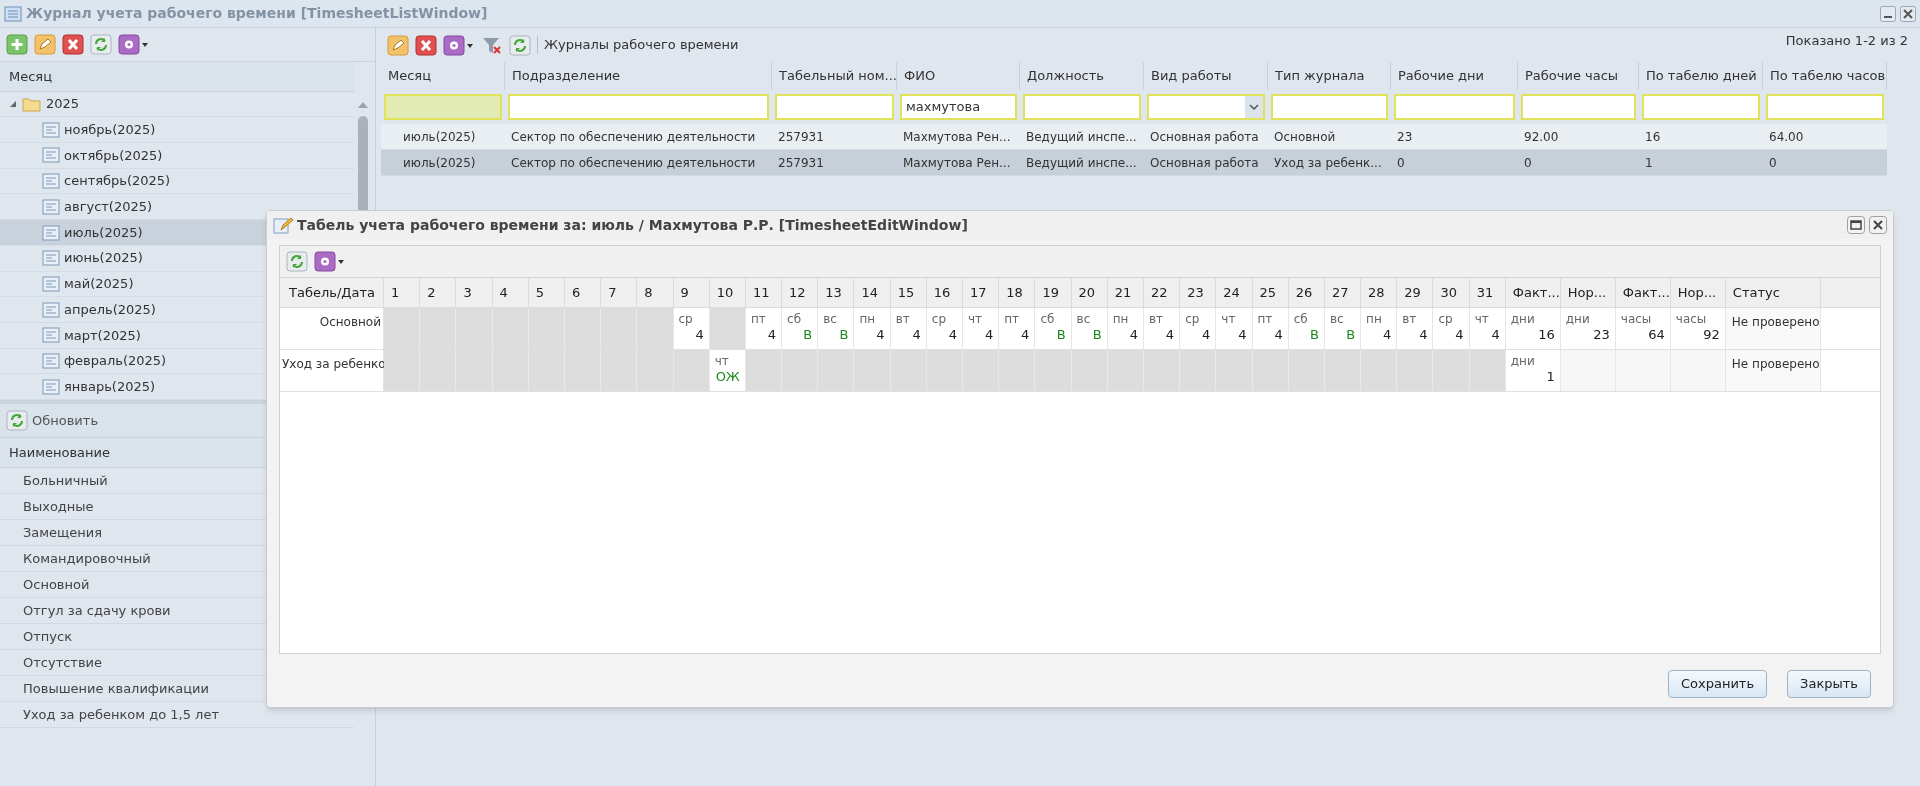  I want to click on column-header: 9, so click(691, 292).